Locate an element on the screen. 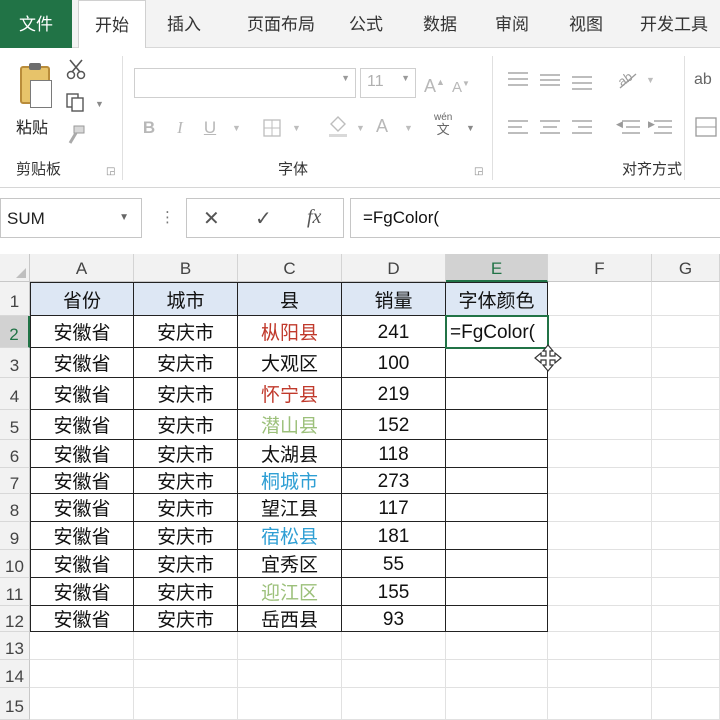 This screenshot has height=720, width=720. tab-page-layout: 页面布局 is located at coordinates (281, 24).